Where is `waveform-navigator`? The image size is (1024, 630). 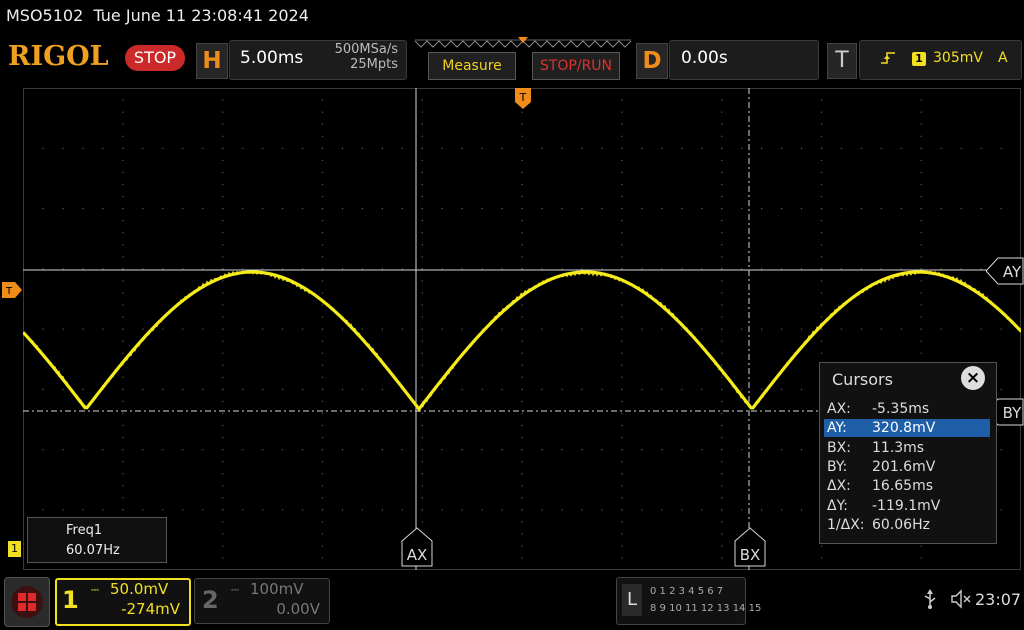
waveform-navigator is located at coordinates (523, 43).